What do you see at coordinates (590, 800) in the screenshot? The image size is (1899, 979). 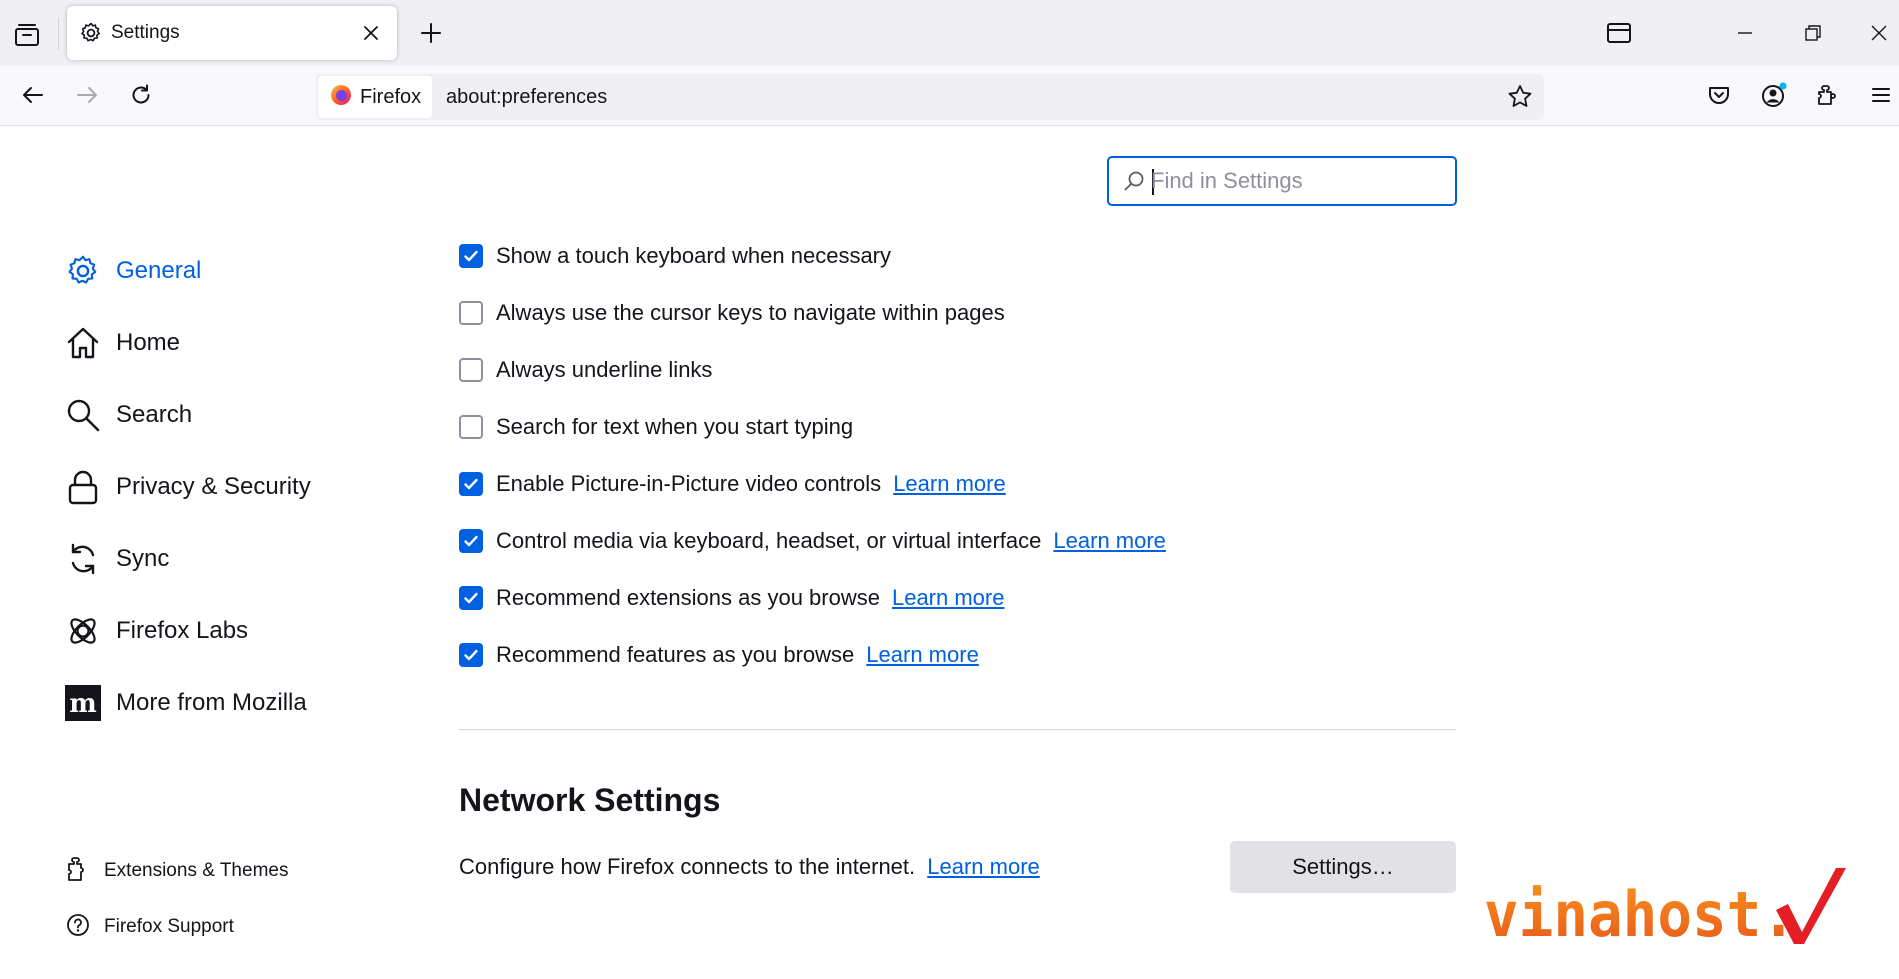 I see `network-settings-heading: Network Settings` at bounding box center [590, 800].